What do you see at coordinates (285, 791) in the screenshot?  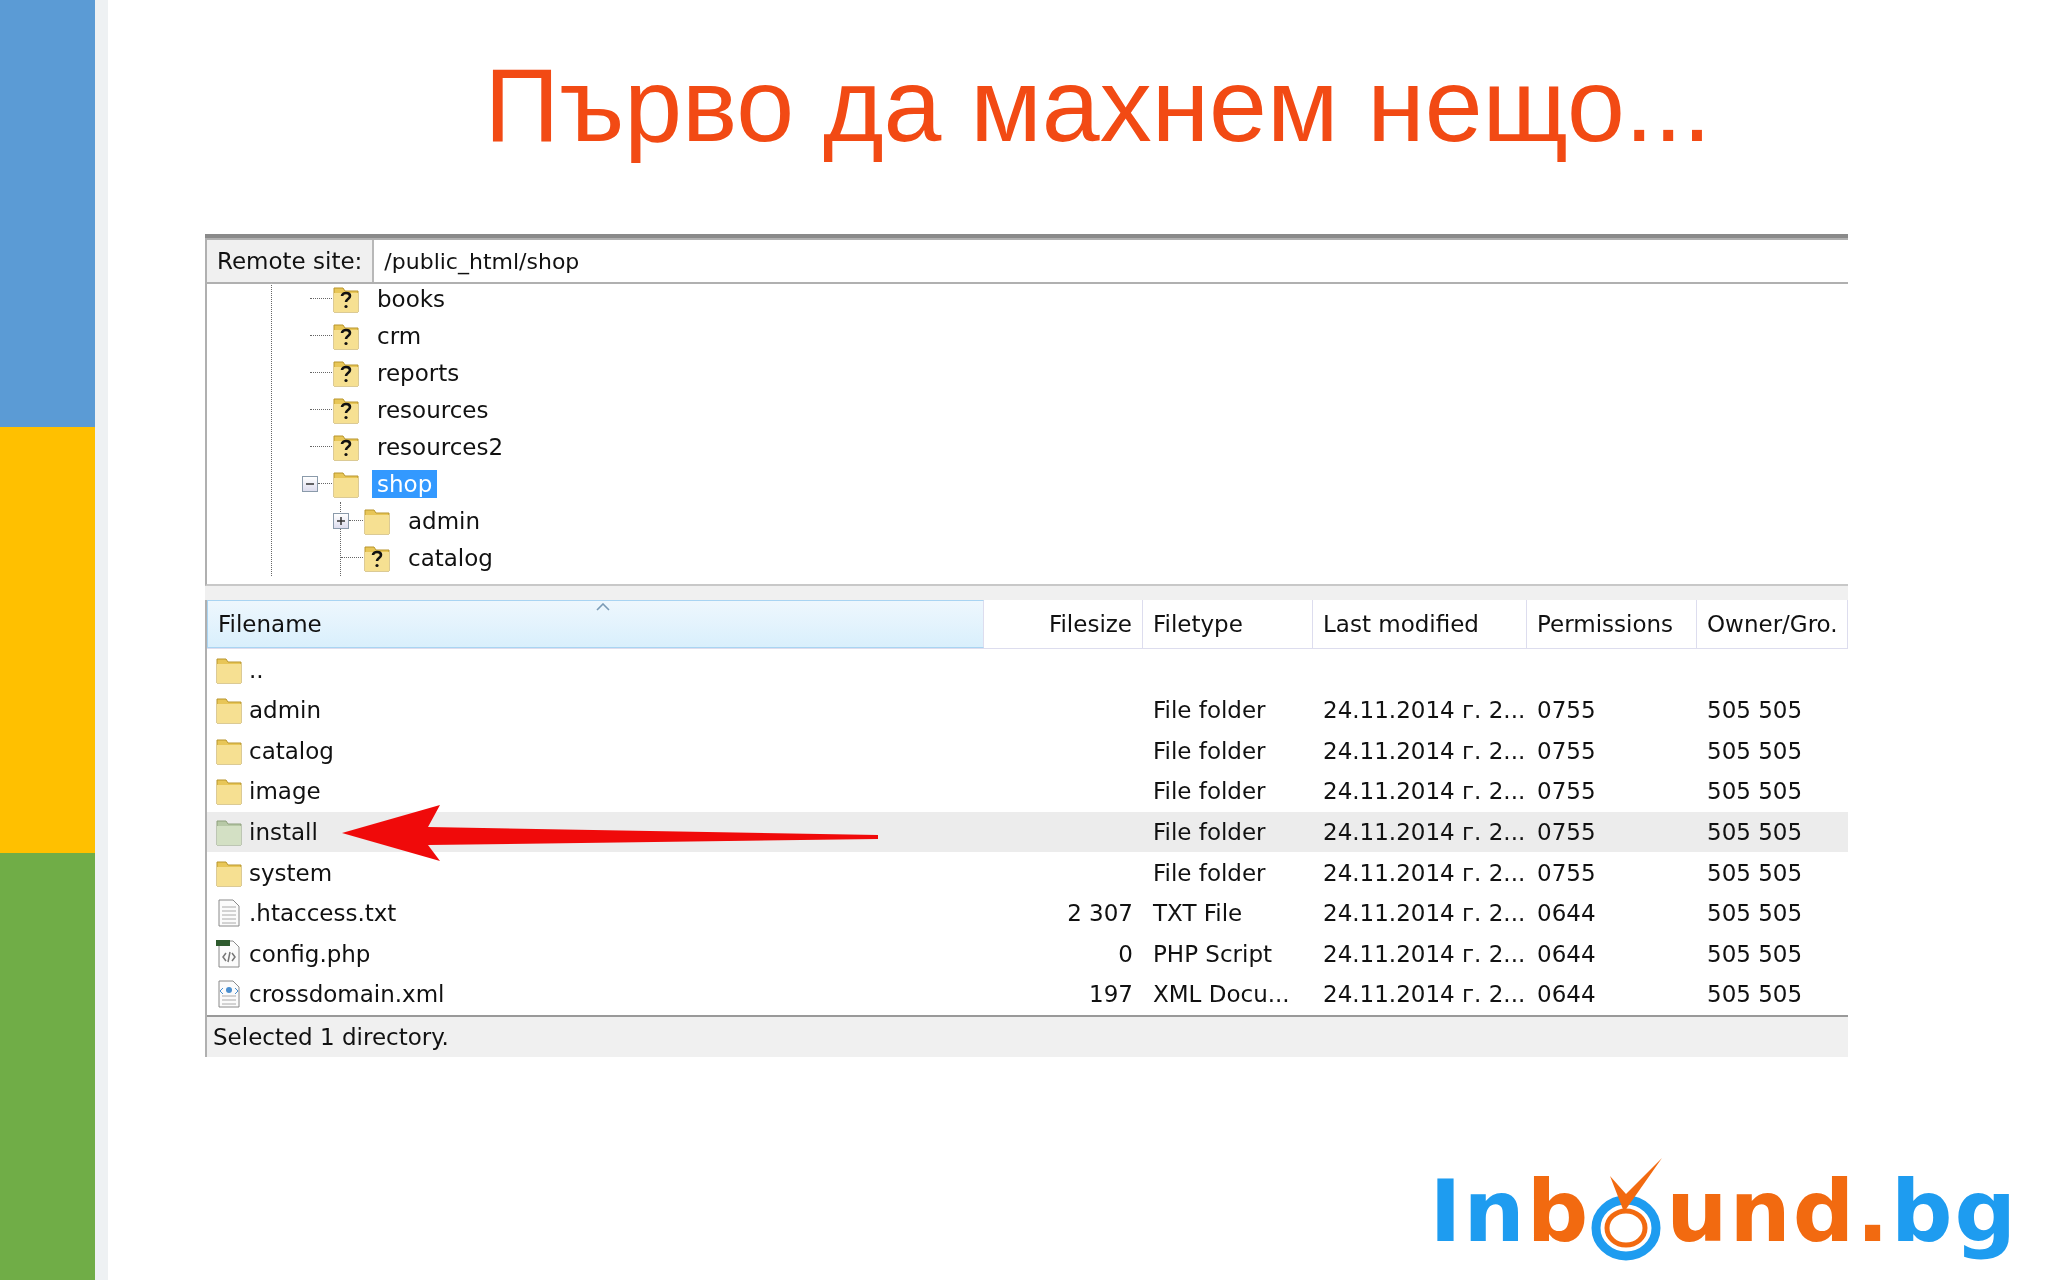 I see `file-name: image` at bounding box center [285, 791].